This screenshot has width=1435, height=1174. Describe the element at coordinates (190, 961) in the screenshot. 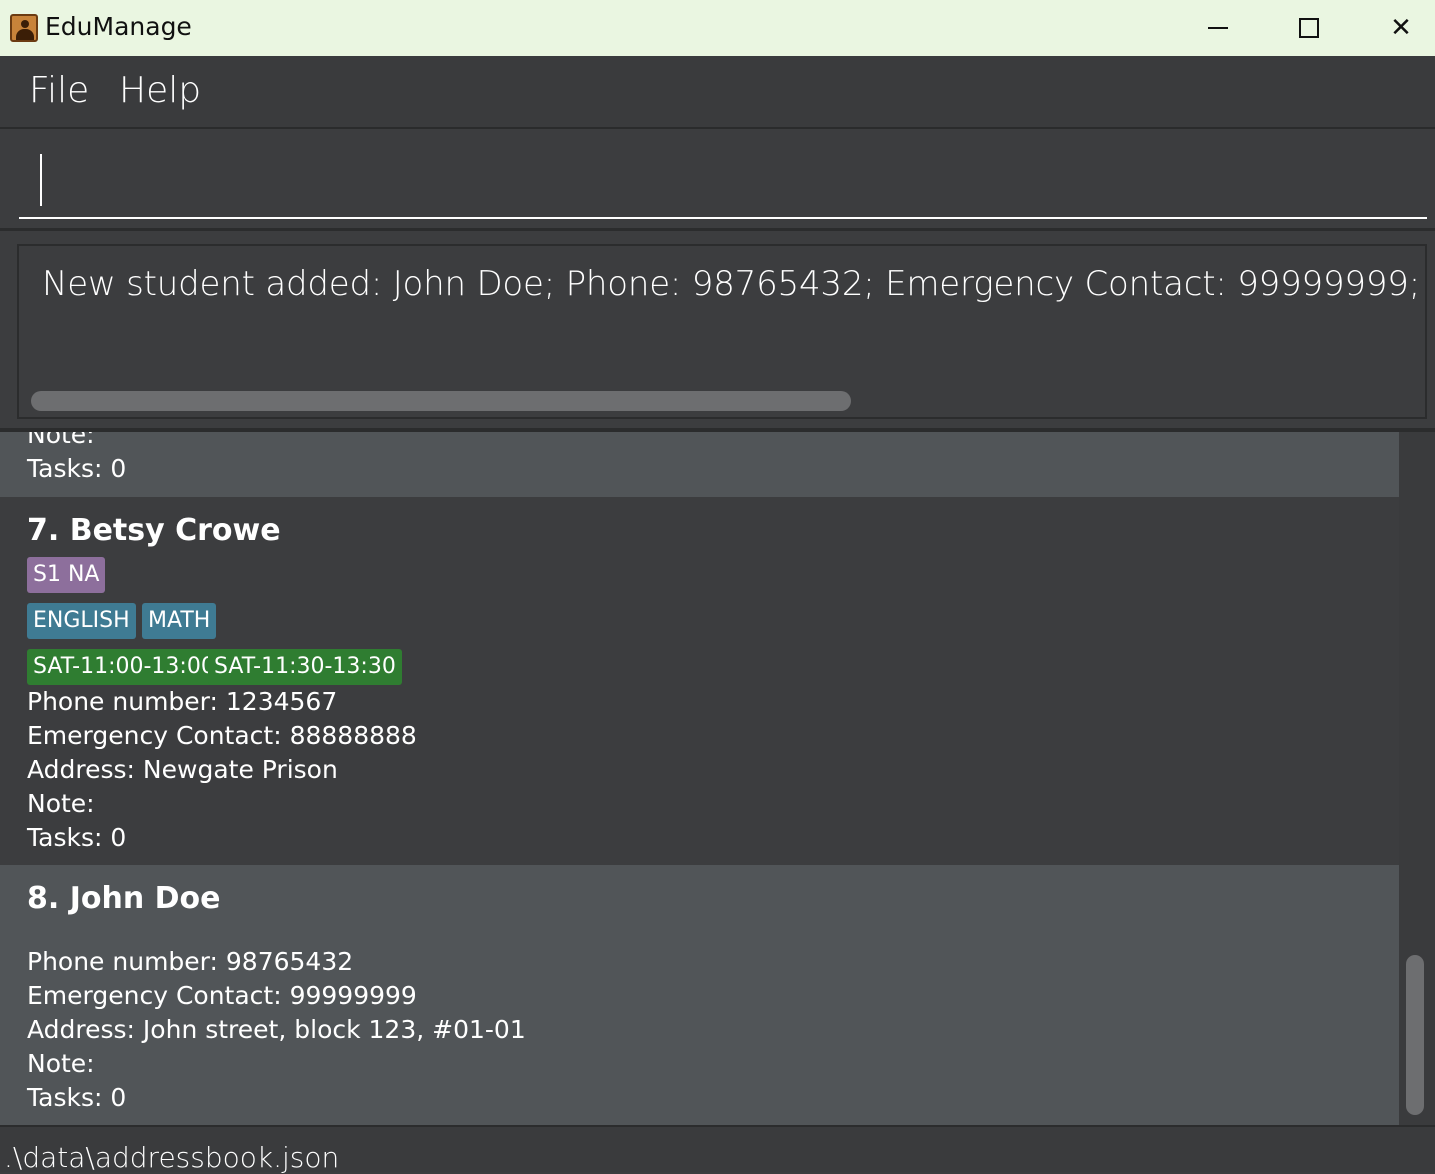

I see `phone-field: Phone number: 98765432` at that location.